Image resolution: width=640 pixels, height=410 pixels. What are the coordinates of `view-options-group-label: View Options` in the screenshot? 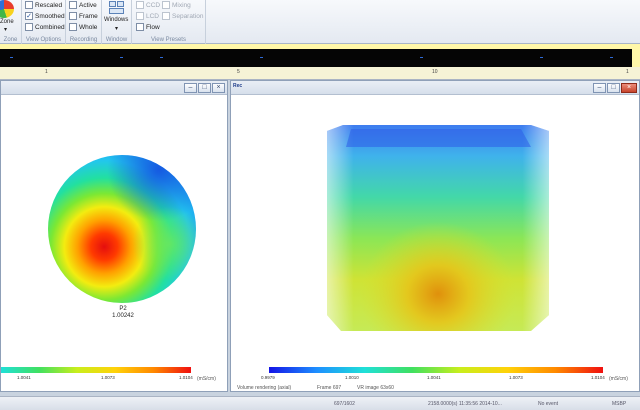 It's located at (43, 40).